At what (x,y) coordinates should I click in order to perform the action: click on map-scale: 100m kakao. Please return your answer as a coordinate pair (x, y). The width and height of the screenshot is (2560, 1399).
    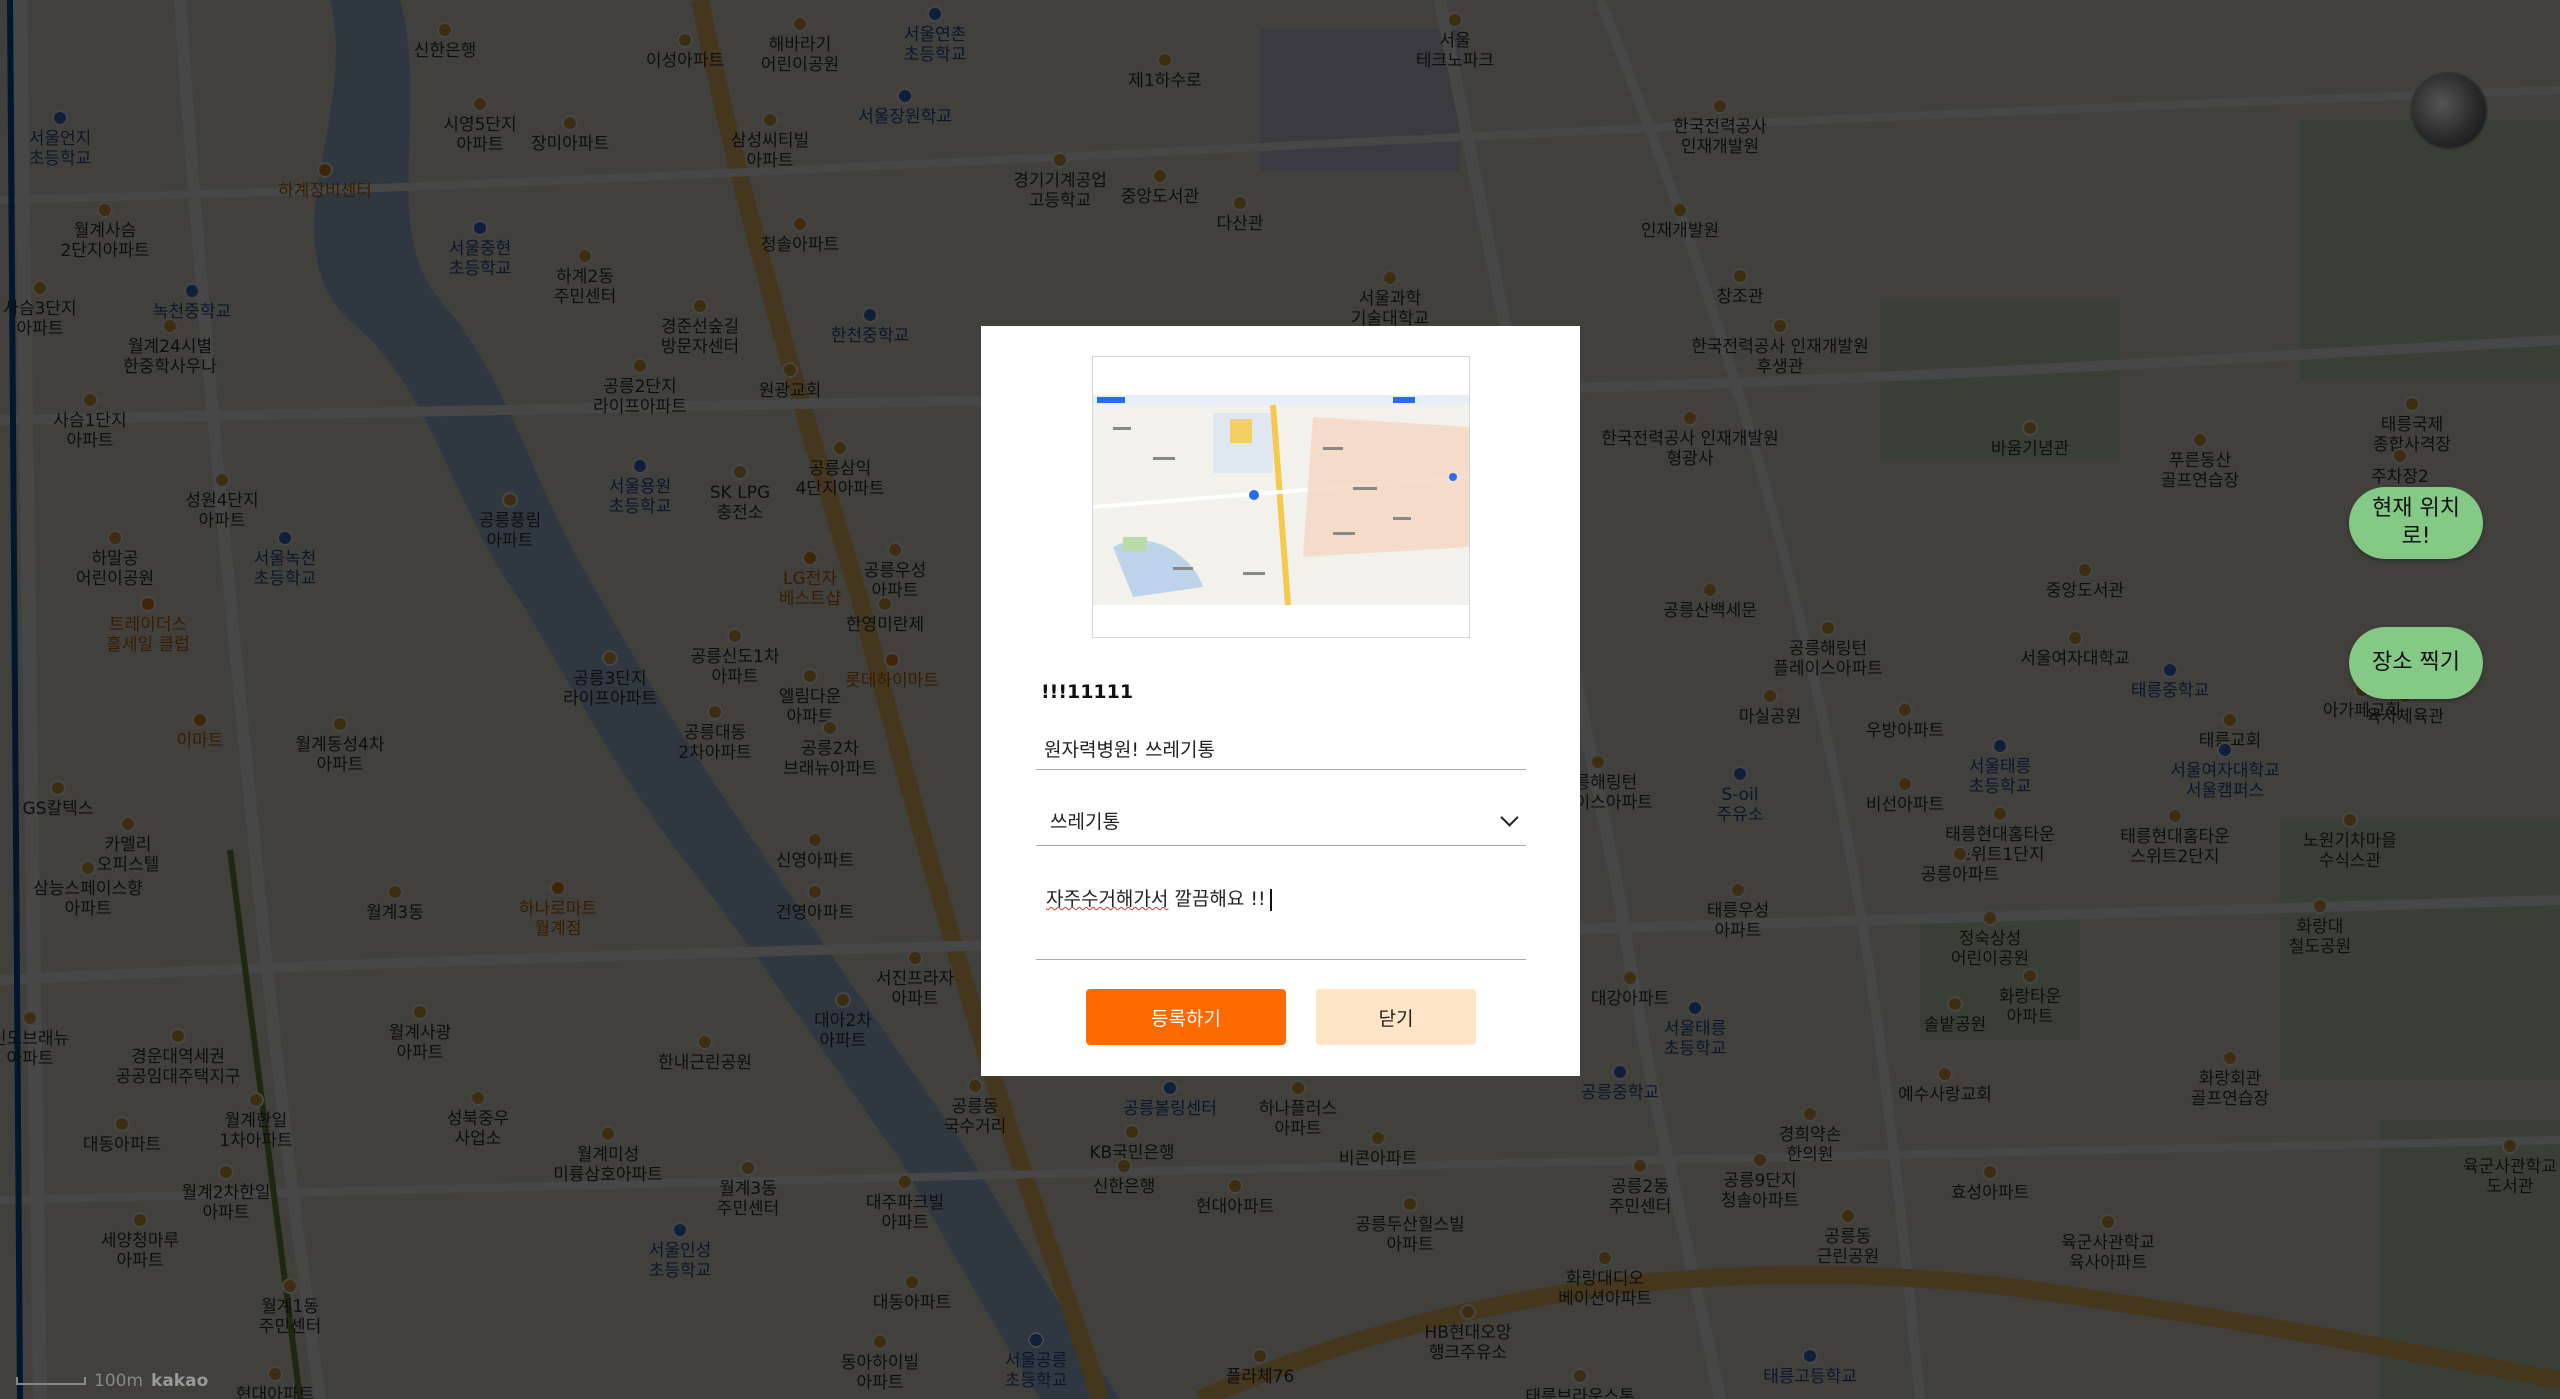
    Looking at the image, I should click on (112, 1381).